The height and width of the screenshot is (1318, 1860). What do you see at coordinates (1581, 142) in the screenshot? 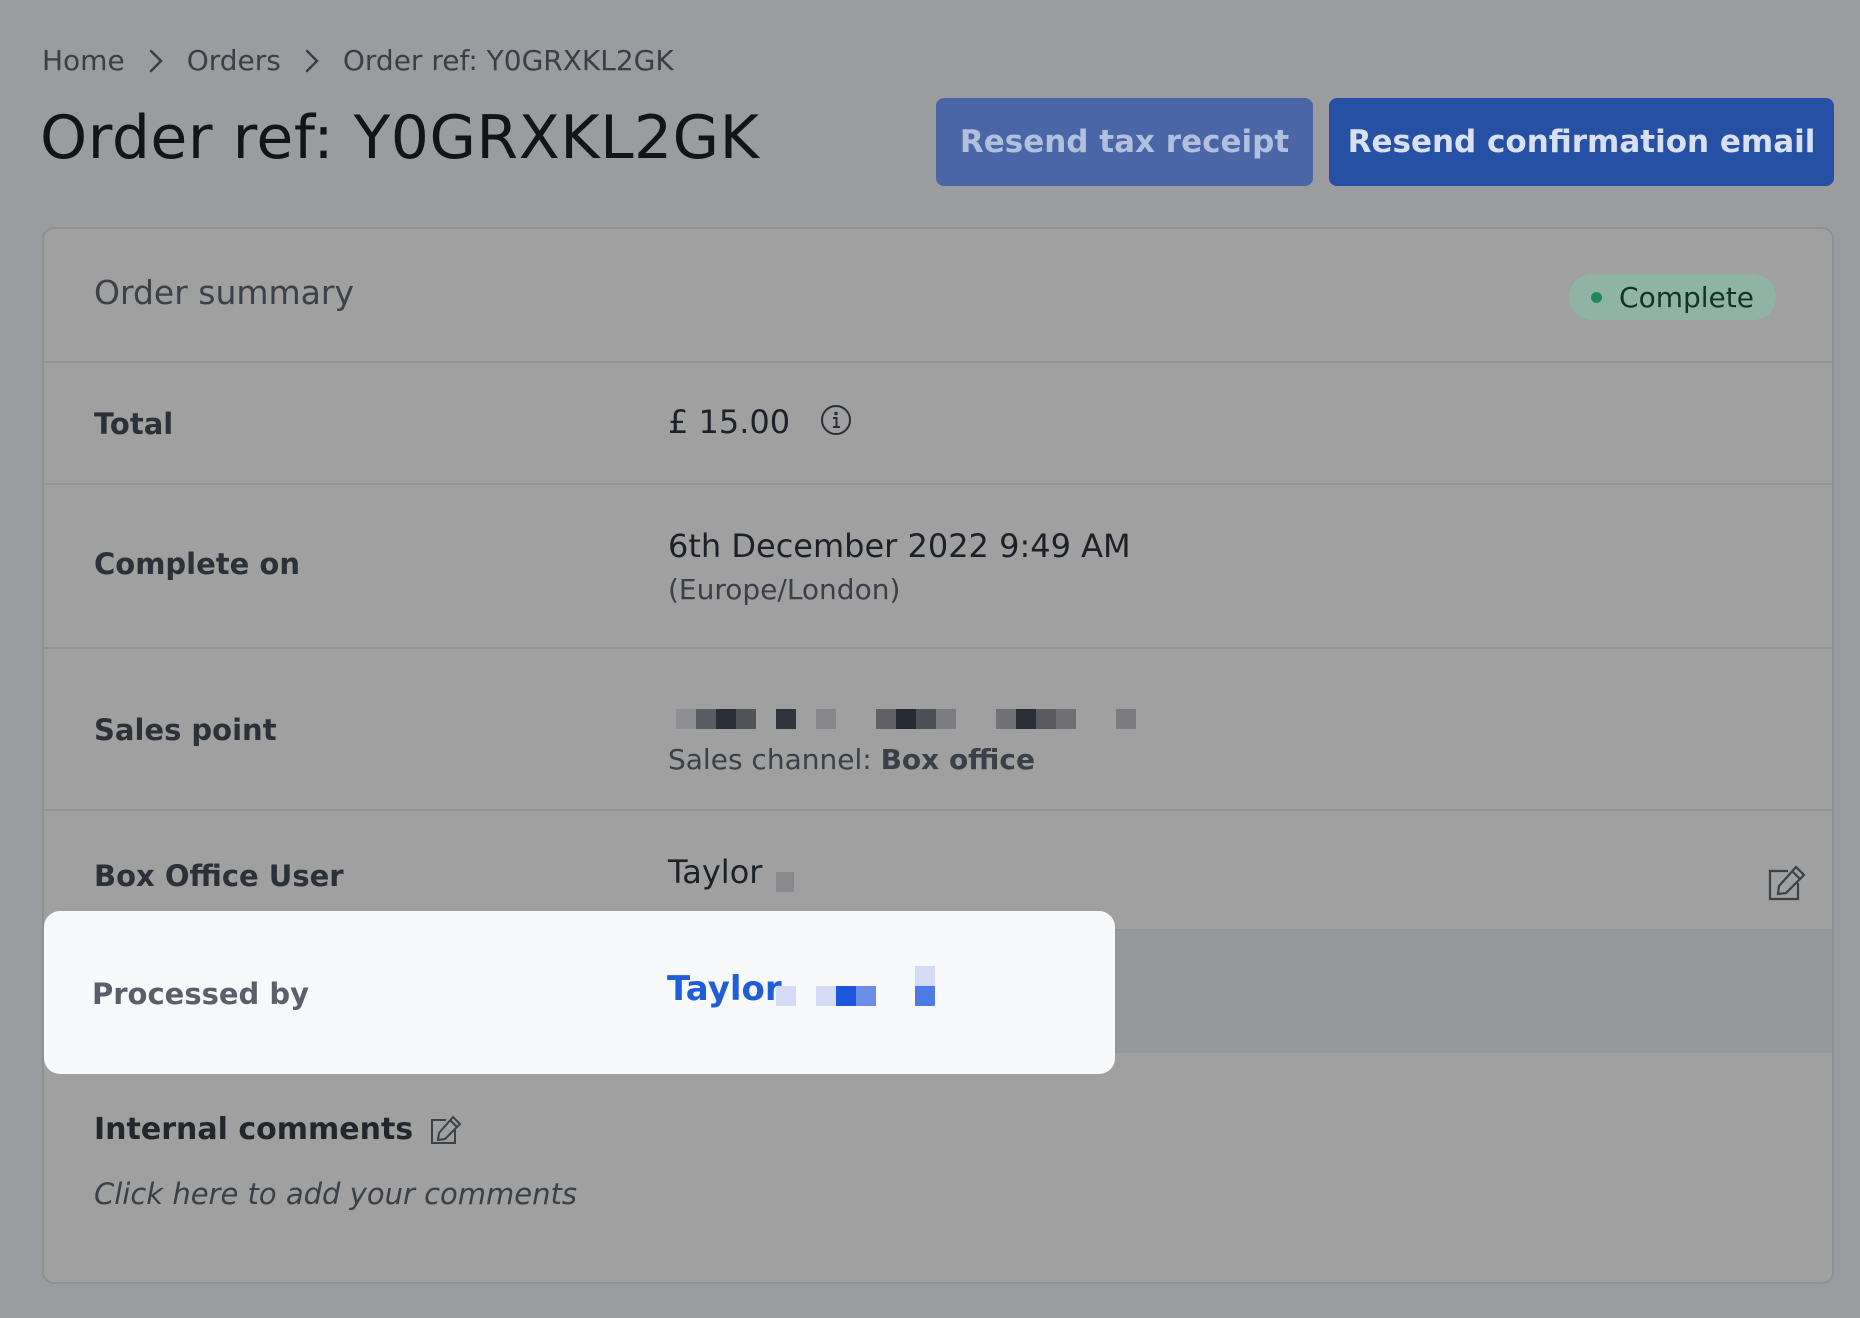
I see `resend-confirmation-email-button: Resend confirmation email` at bounding box center [1581, 142].